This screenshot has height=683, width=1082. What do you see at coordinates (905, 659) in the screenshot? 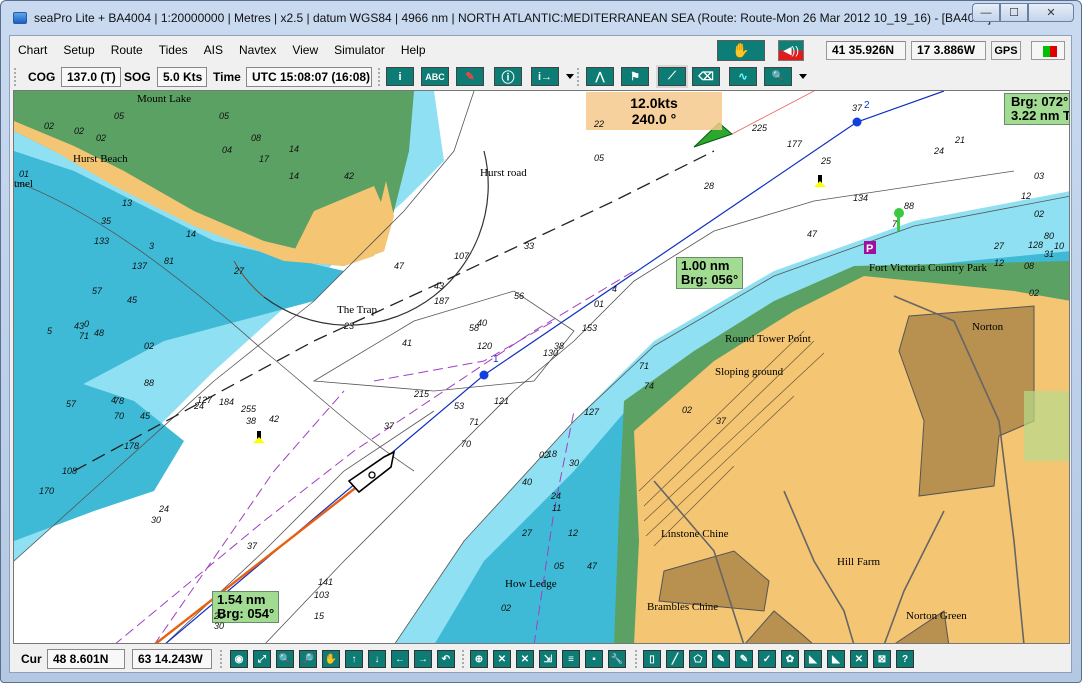
I see `help-button: ?` at bounding box center [905, 659].